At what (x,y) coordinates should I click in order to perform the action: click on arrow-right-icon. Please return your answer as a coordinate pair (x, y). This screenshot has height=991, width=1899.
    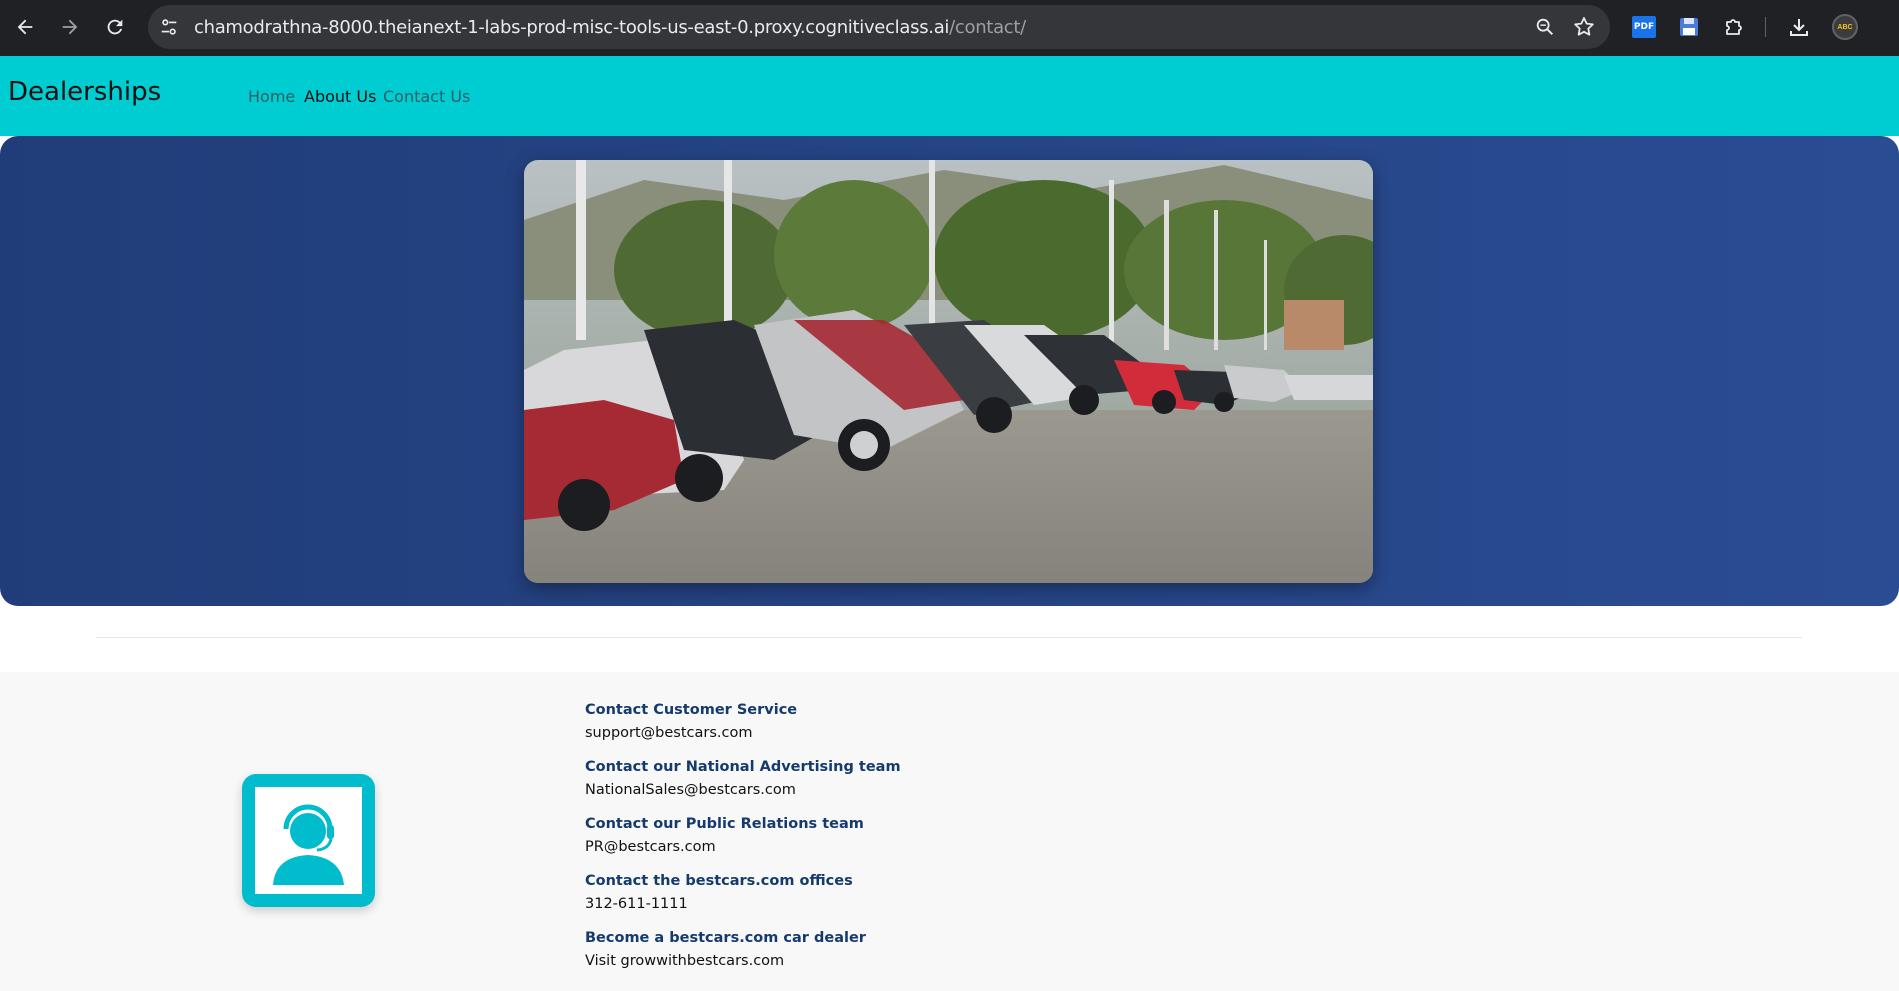
    Looking at the image, I should click on (70, 27).